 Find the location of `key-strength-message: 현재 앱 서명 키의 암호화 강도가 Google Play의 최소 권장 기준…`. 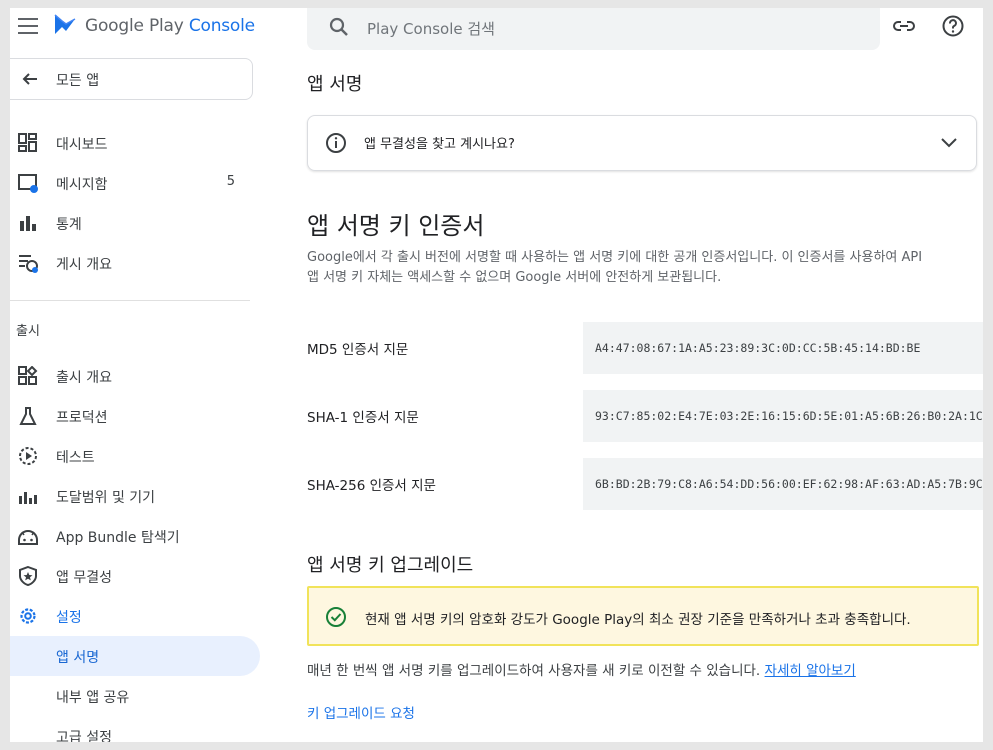

key-strength-message: 현재 앱 서명 키의 암호화 강도가 Google Play의 최소 권장 기준… is located at coordinates (638, 620).